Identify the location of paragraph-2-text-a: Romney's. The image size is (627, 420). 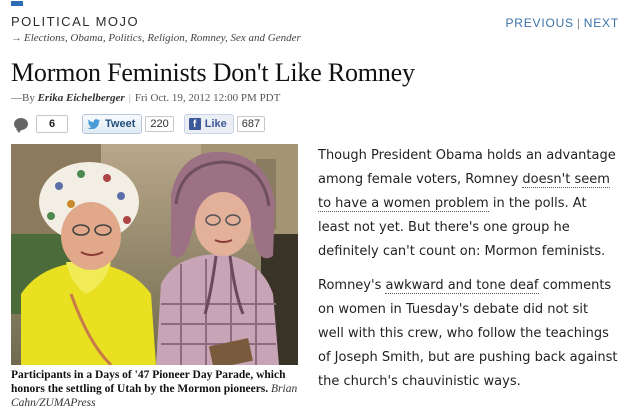
(352, 285).